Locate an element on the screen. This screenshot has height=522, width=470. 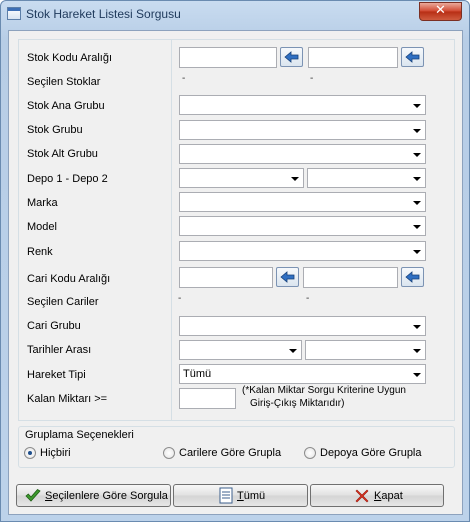
cari-kodu-start-input is located at coordinates (226, 277).